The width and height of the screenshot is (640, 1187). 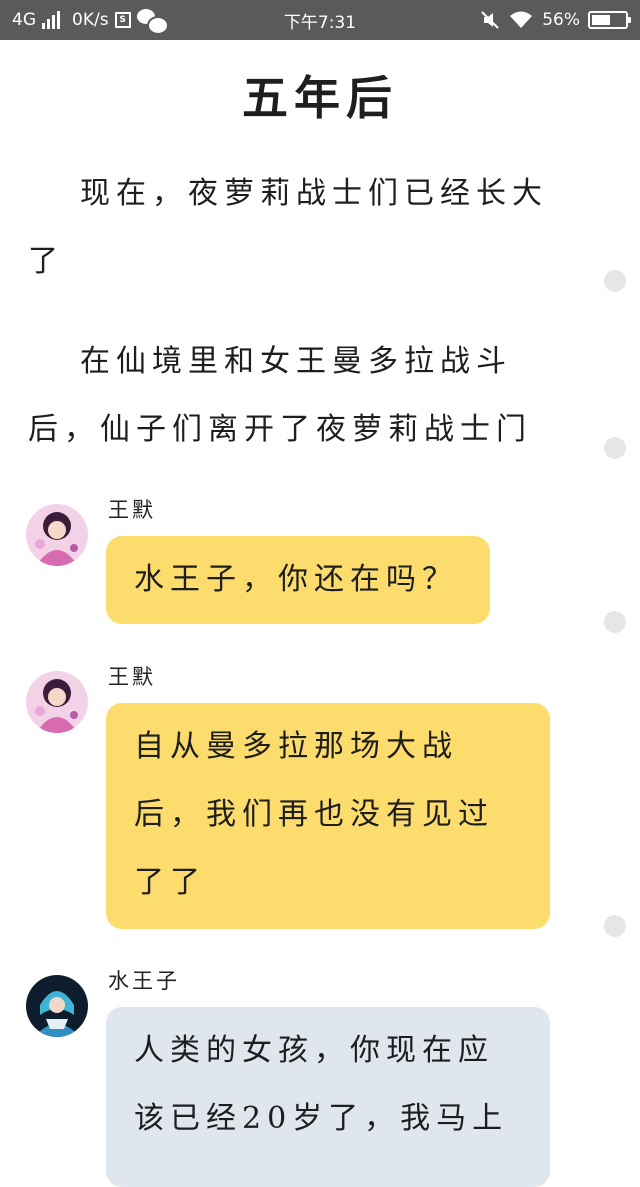 I want to click on status-time: 下午7:31, so click(x=320, y=22).